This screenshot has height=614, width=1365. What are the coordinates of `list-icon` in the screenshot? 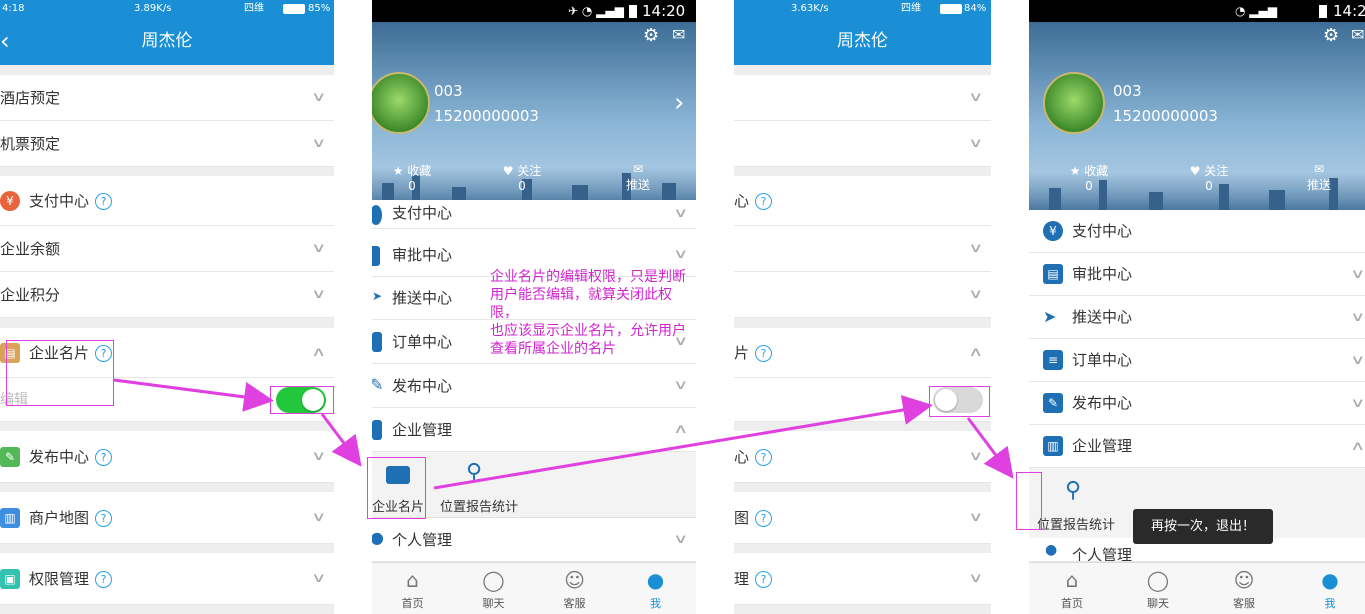 It's located at (377, 342).